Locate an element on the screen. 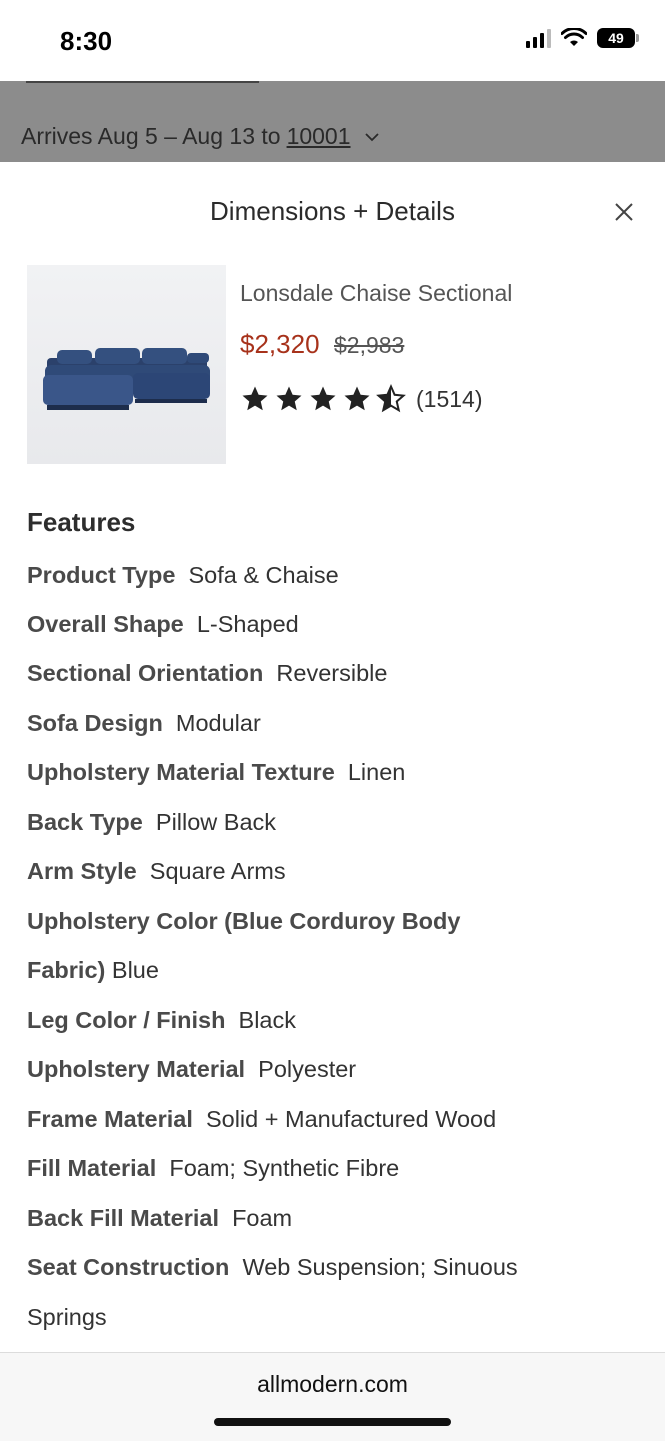 This screenshot has width=665, height=1441. feature-value: Linen is located at coordinates (376, 772).